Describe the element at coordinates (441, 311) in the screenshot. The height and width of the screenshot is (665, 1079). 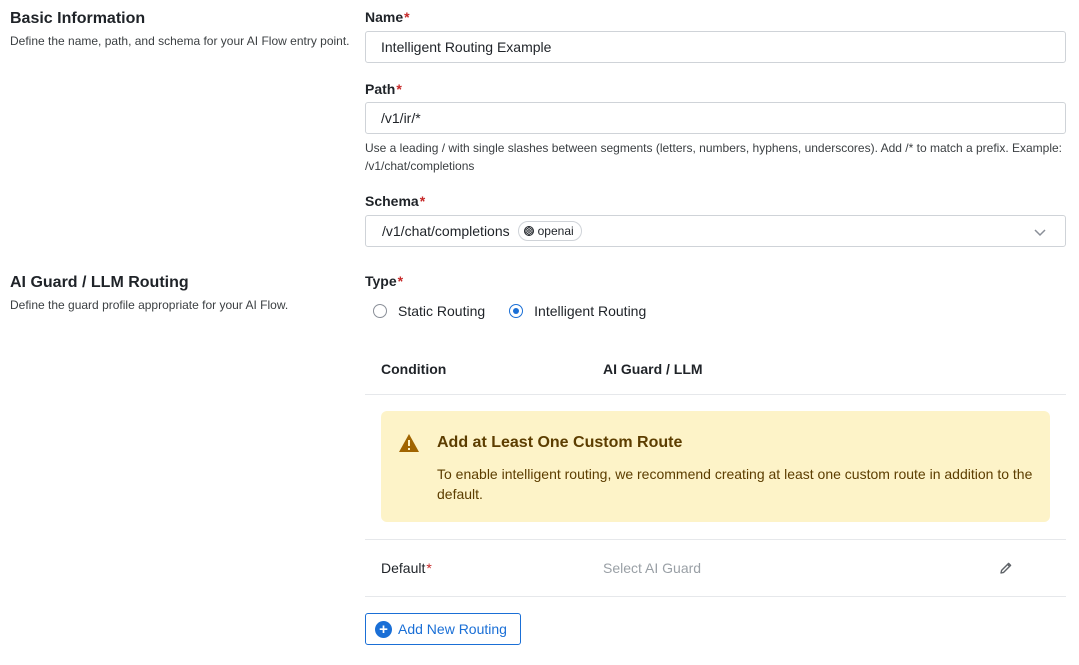
I see `static-routing-label: Static Routing` at that location.